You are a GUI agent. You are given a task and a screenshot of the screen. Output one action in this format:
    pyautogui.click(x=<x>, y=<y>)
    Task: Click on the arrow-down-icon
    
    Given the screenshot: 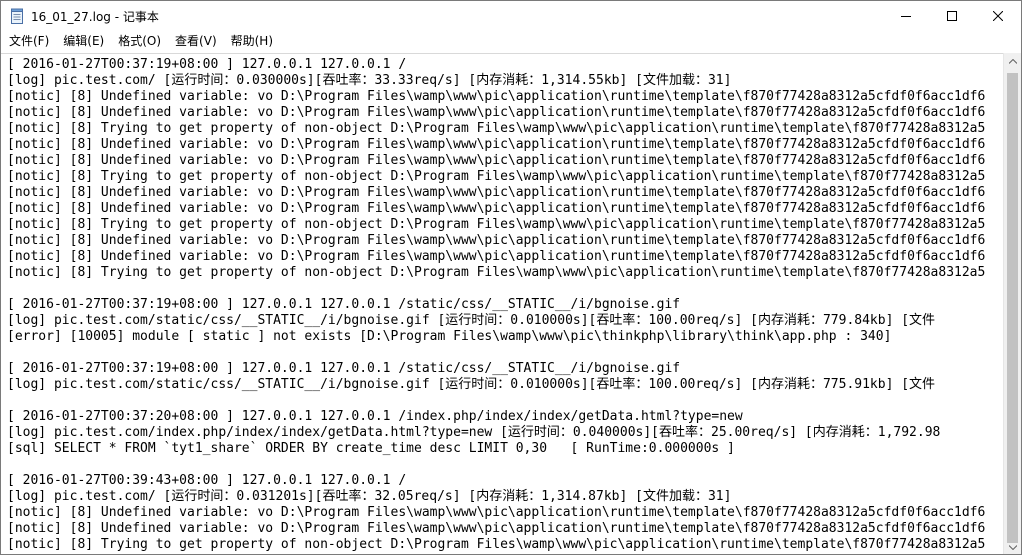 What is the action you would take?
    pyautogui.click(x=1012, y=547)
    